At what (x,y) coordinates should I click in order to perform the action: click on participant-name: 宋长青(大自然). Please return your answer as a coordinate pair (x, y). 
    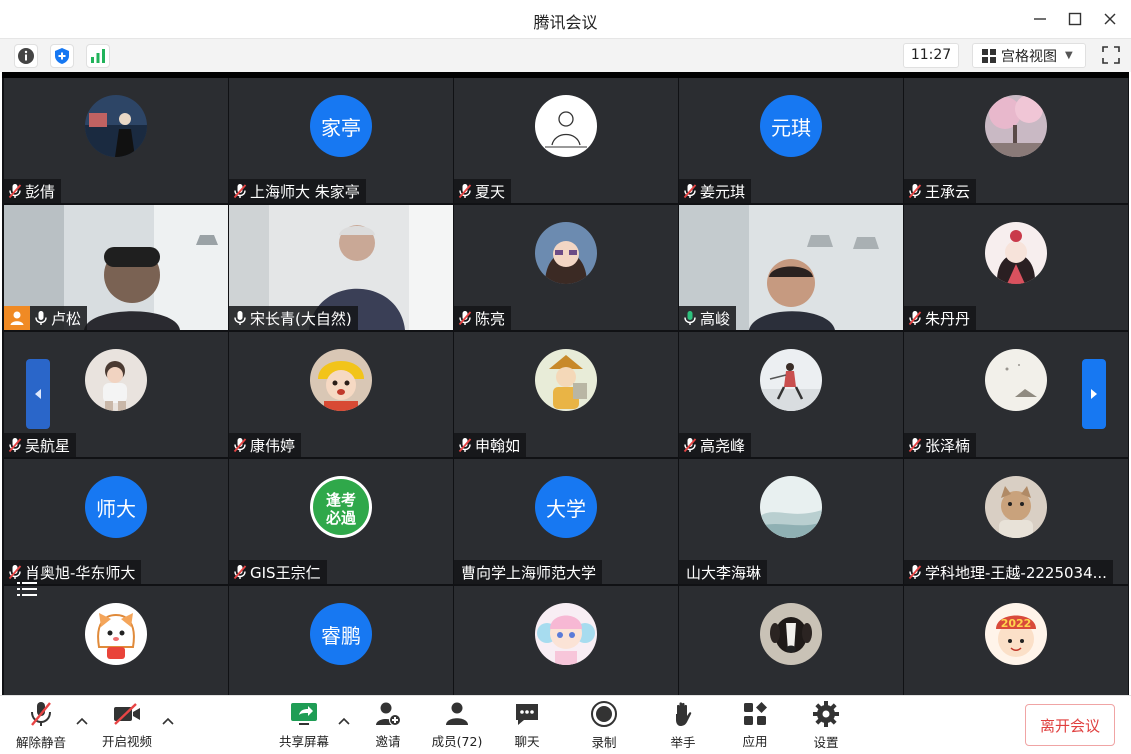
    Looking at the image, I should click on (301, 318).